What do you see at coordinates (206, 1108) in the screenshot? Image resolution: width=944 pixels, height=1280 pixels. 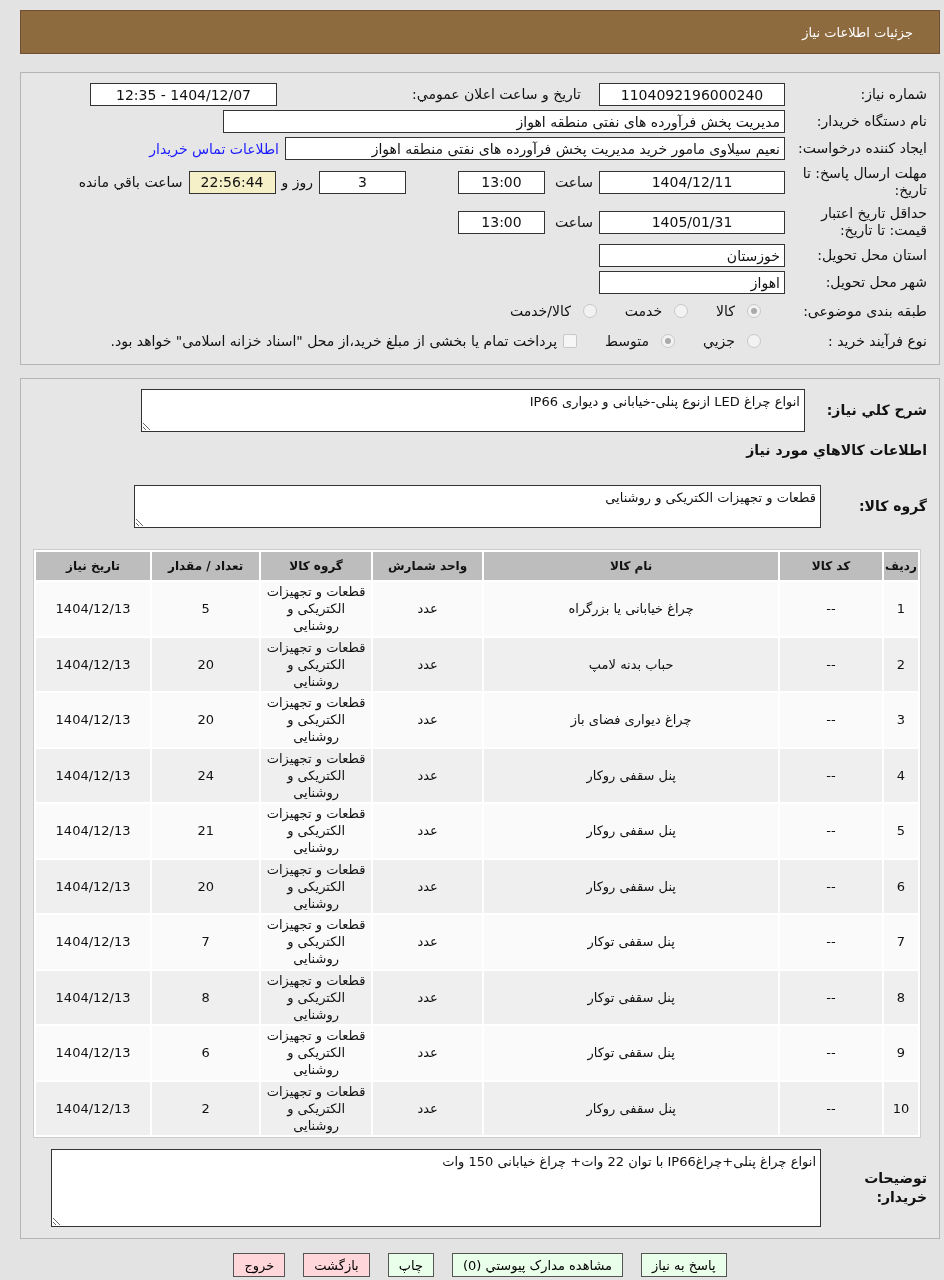 I see `table-cell: 2` at bounding box center [206, 1108].